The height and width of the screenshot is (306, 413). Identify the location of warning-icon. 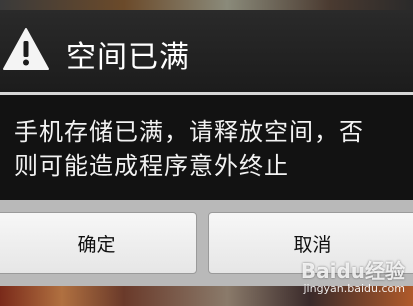
(26, 49).